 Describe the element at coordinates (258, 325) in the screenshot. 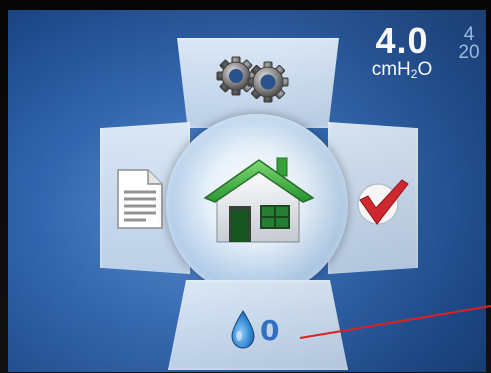

I see `humidifier-tile` at that location.